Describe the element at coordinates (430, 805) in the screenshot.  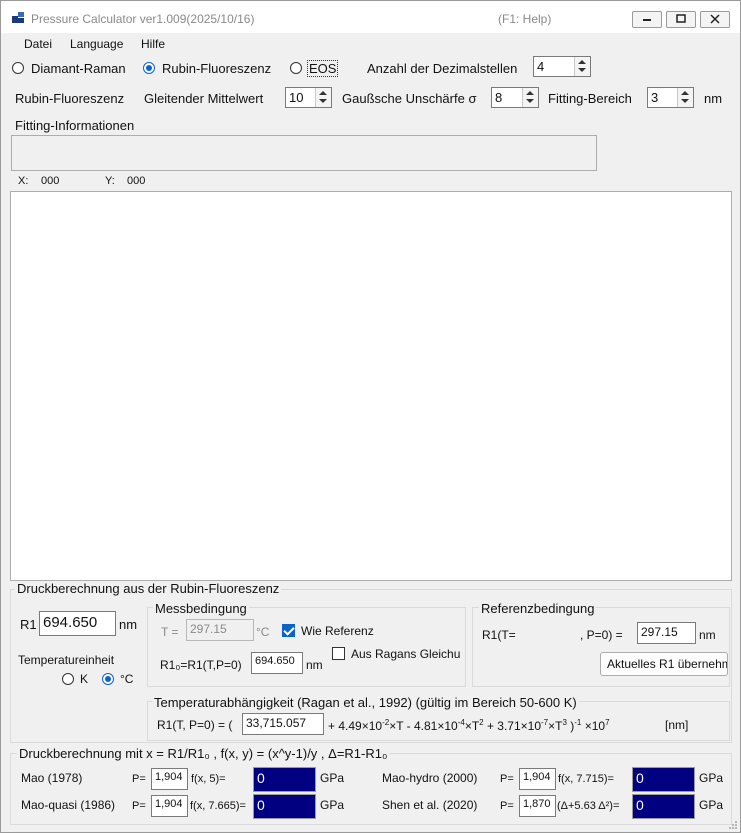
I see `formula-name: Shen et al. (2020)` at that location.